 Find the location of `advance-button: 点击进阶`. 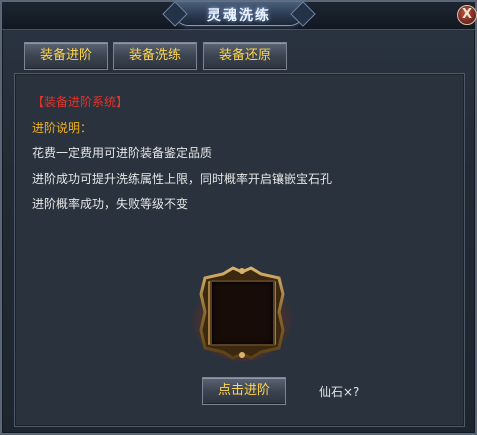

advance-button: 点击进阶 is located at coordinates (244, 391).